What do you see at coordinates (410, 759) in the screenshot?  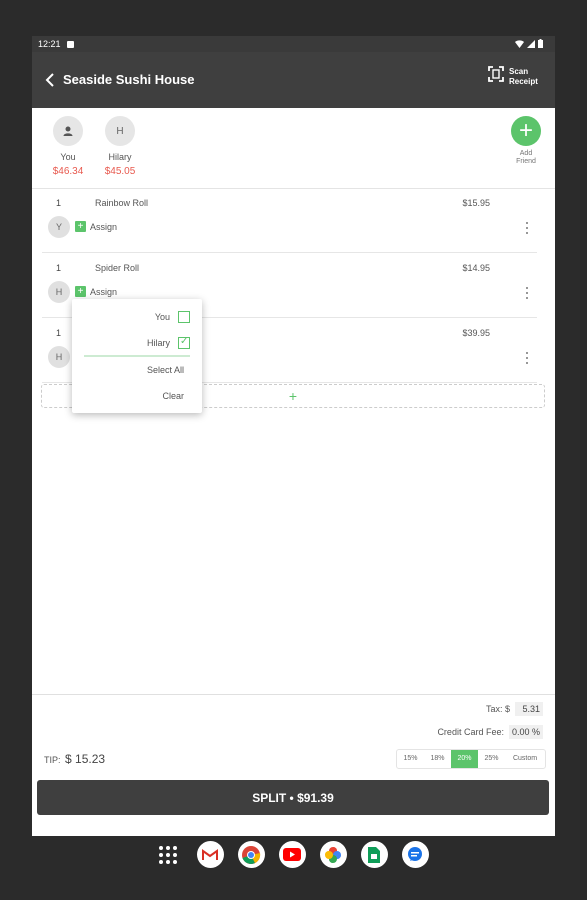 I see `tip-option-15: 15%` at bounding box center [410, 759].